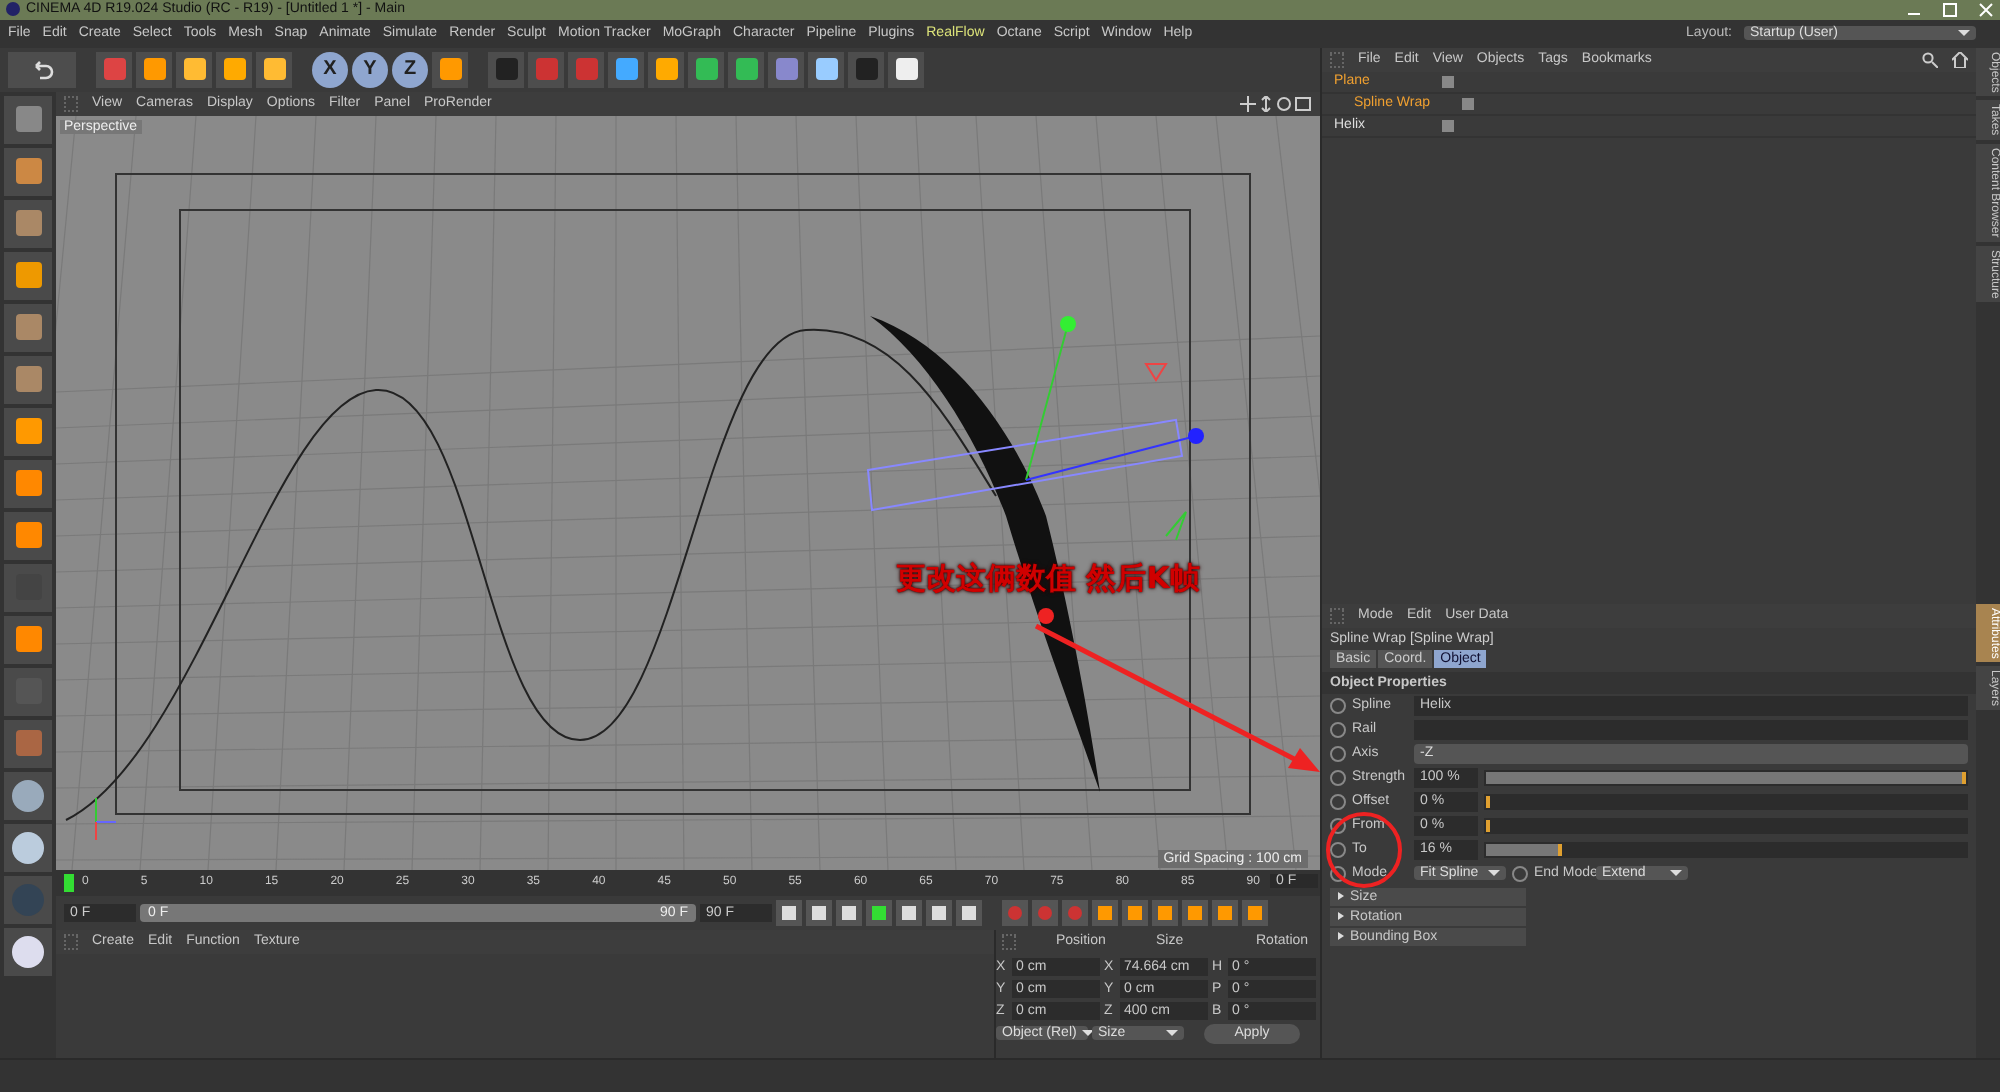  Describe the element at coordinates (1276, 103) in the screenshot. I see `viewport-navigation-icon` at that location.